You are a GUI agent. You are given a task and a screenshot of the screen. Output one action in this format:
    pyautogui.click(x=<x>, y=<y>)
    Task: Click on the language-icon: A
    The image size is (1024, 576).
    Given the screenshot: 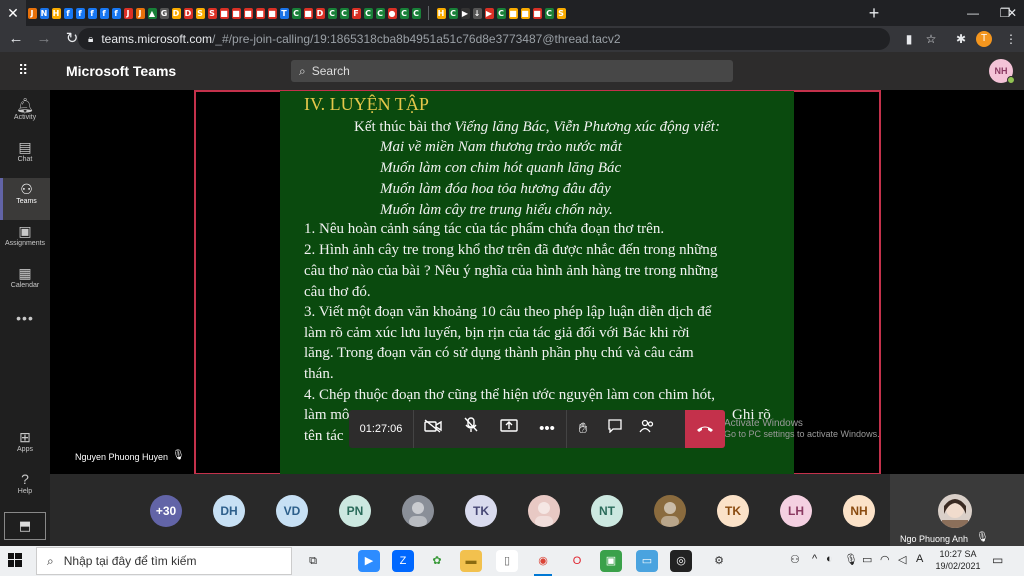 What is the action you would take?
    pyautogui.click(x=919, y=559)
    